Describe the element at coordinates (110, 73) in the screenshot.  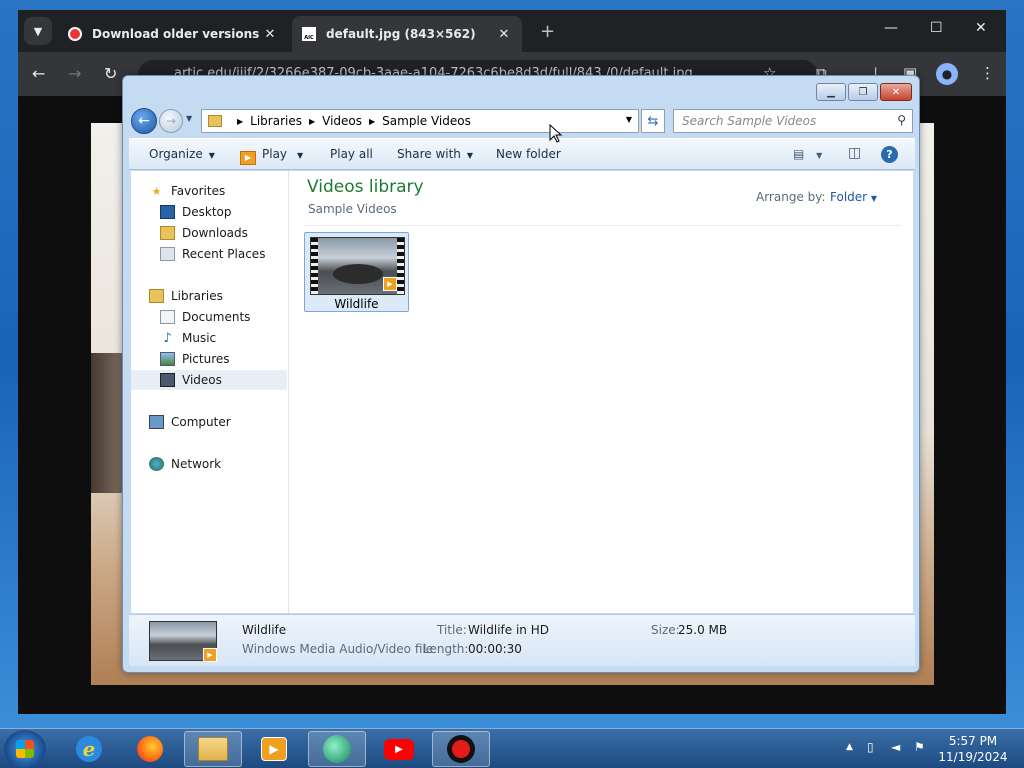
I see `reload-icon: ↻` at that location.